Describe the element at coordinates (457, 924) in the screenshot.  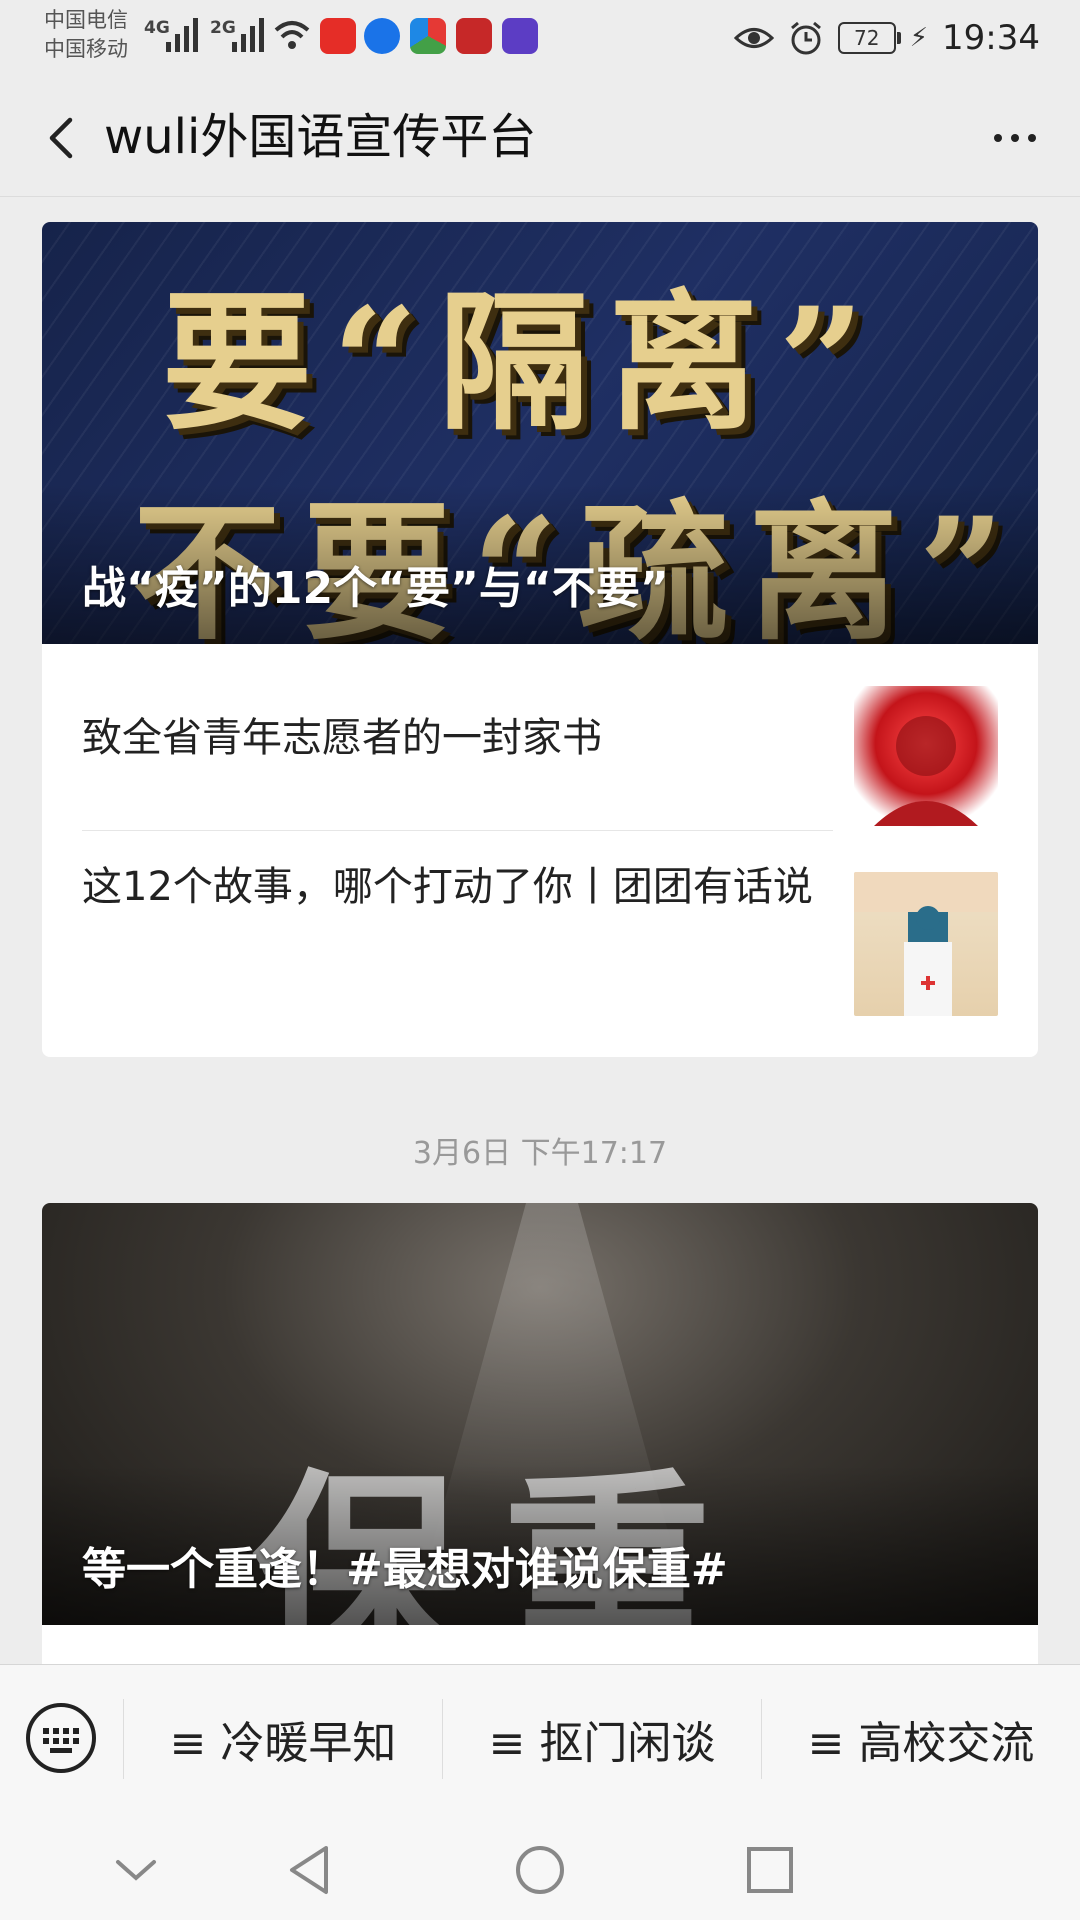
I see `list-item: 这12个故事，哪个打动了你丨团团有话说` at that location.